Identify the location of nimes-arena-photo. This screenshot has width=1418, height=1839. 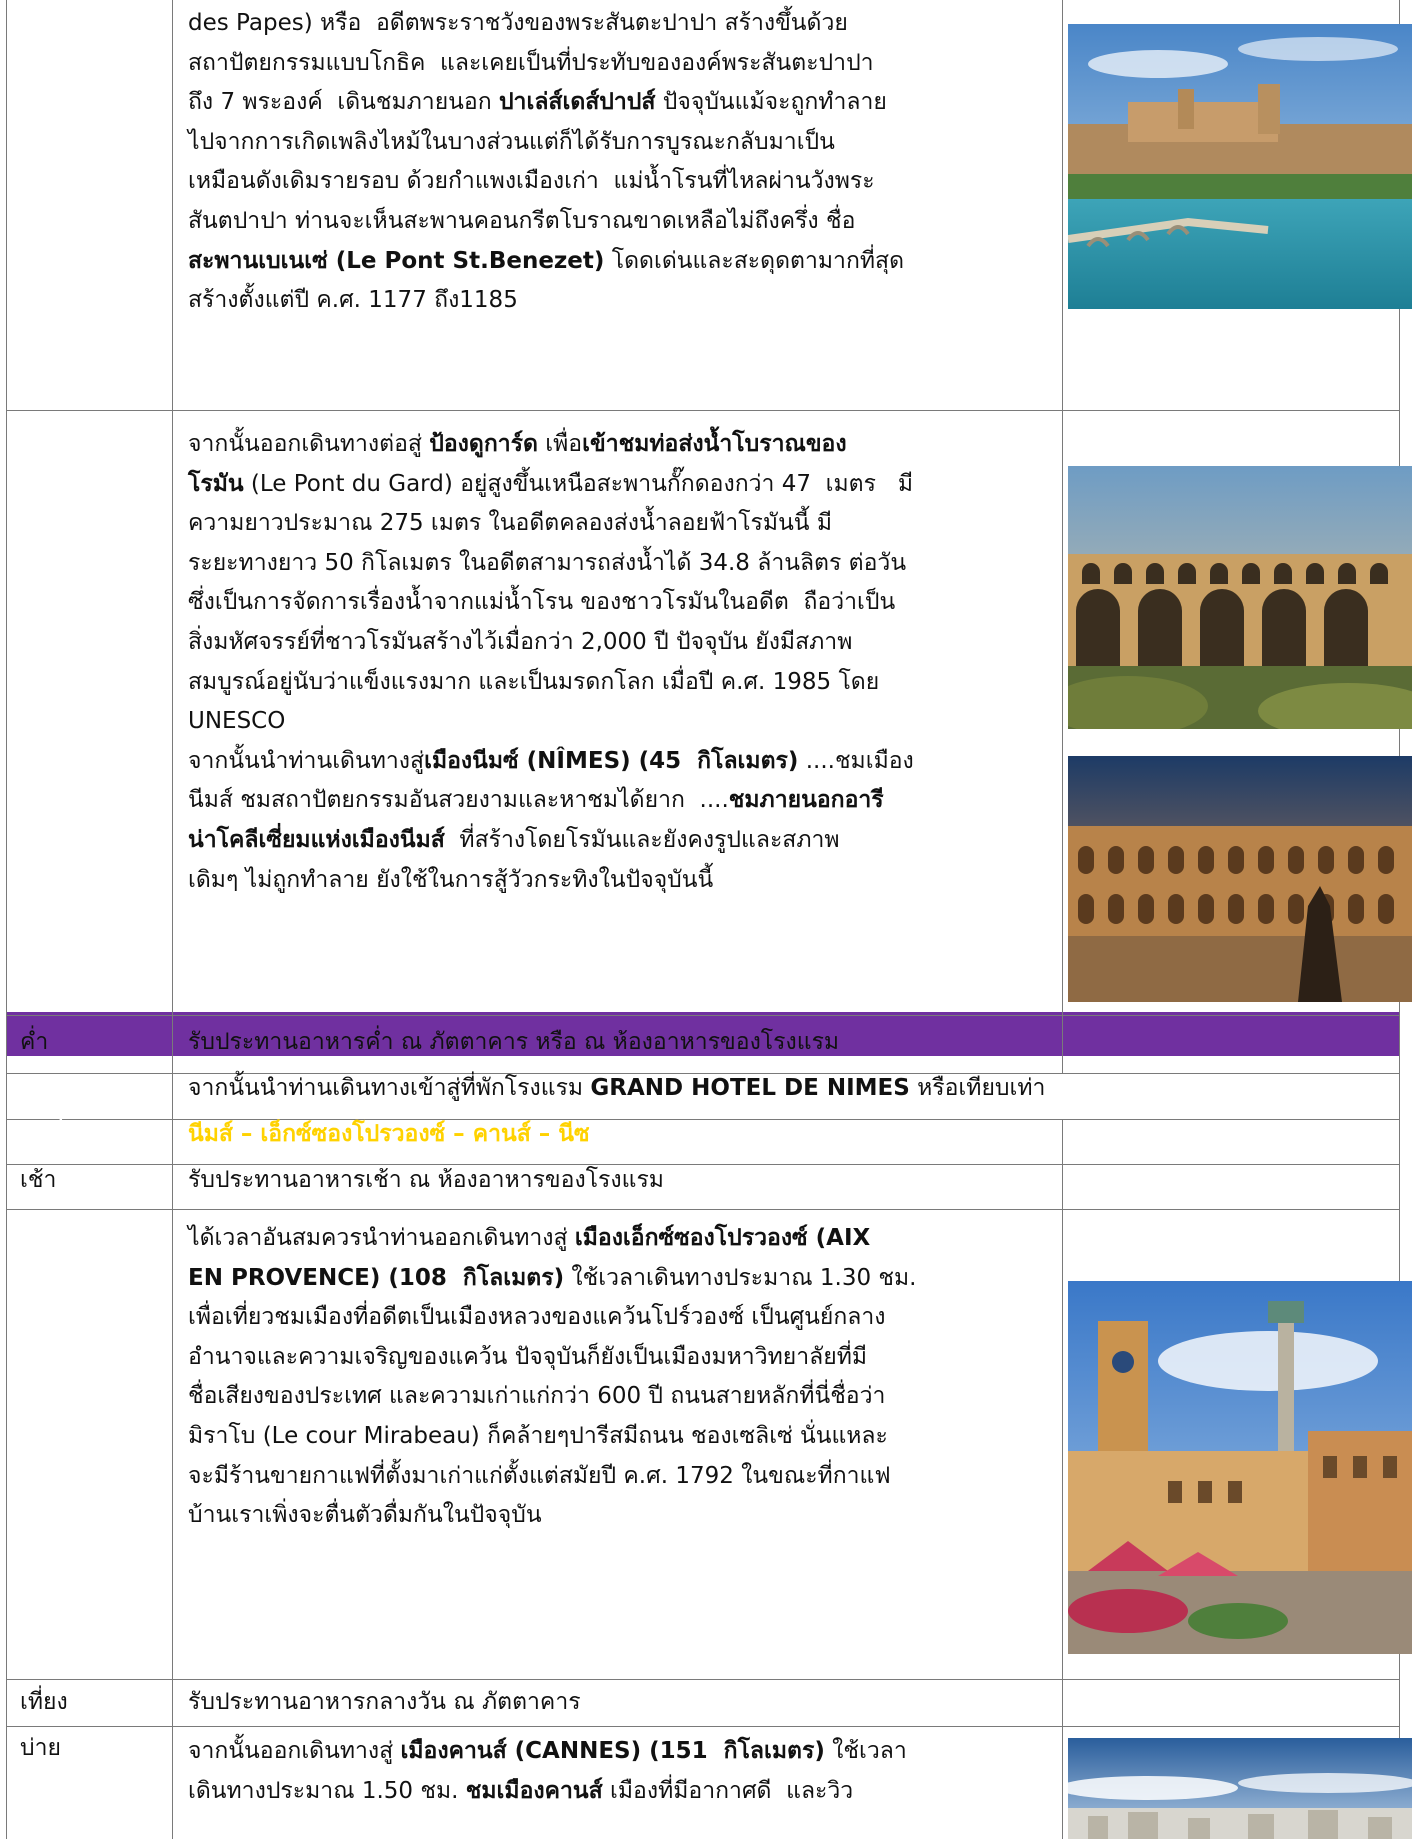
(1240, 879).